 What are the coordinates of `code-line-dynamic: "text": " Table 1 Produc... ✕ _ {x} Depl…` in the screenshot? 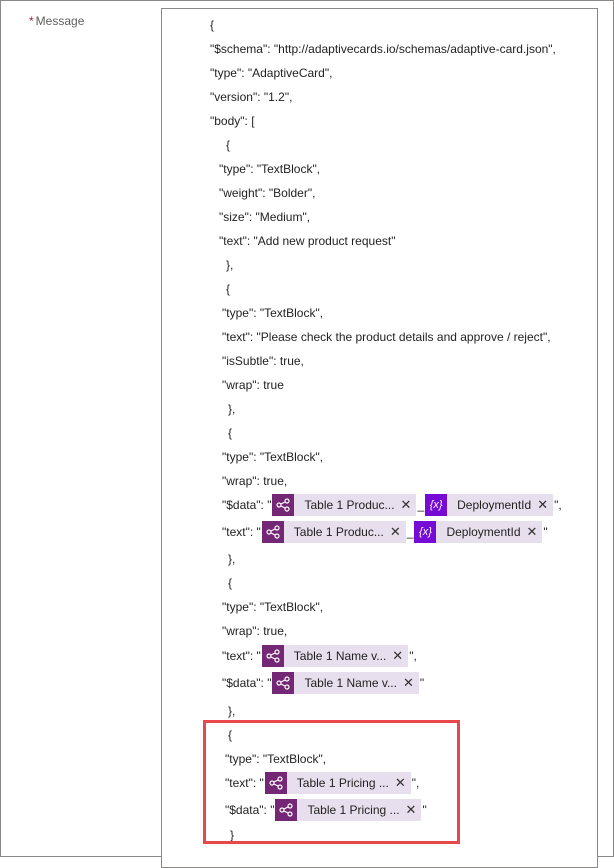 It's located at (385, 532).